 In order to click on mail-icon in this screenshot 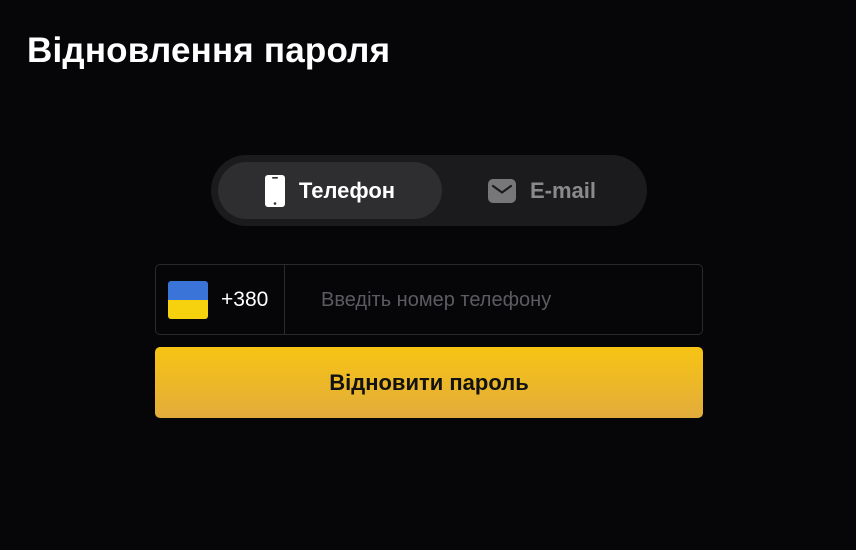, I will do `click(501, 190)`.